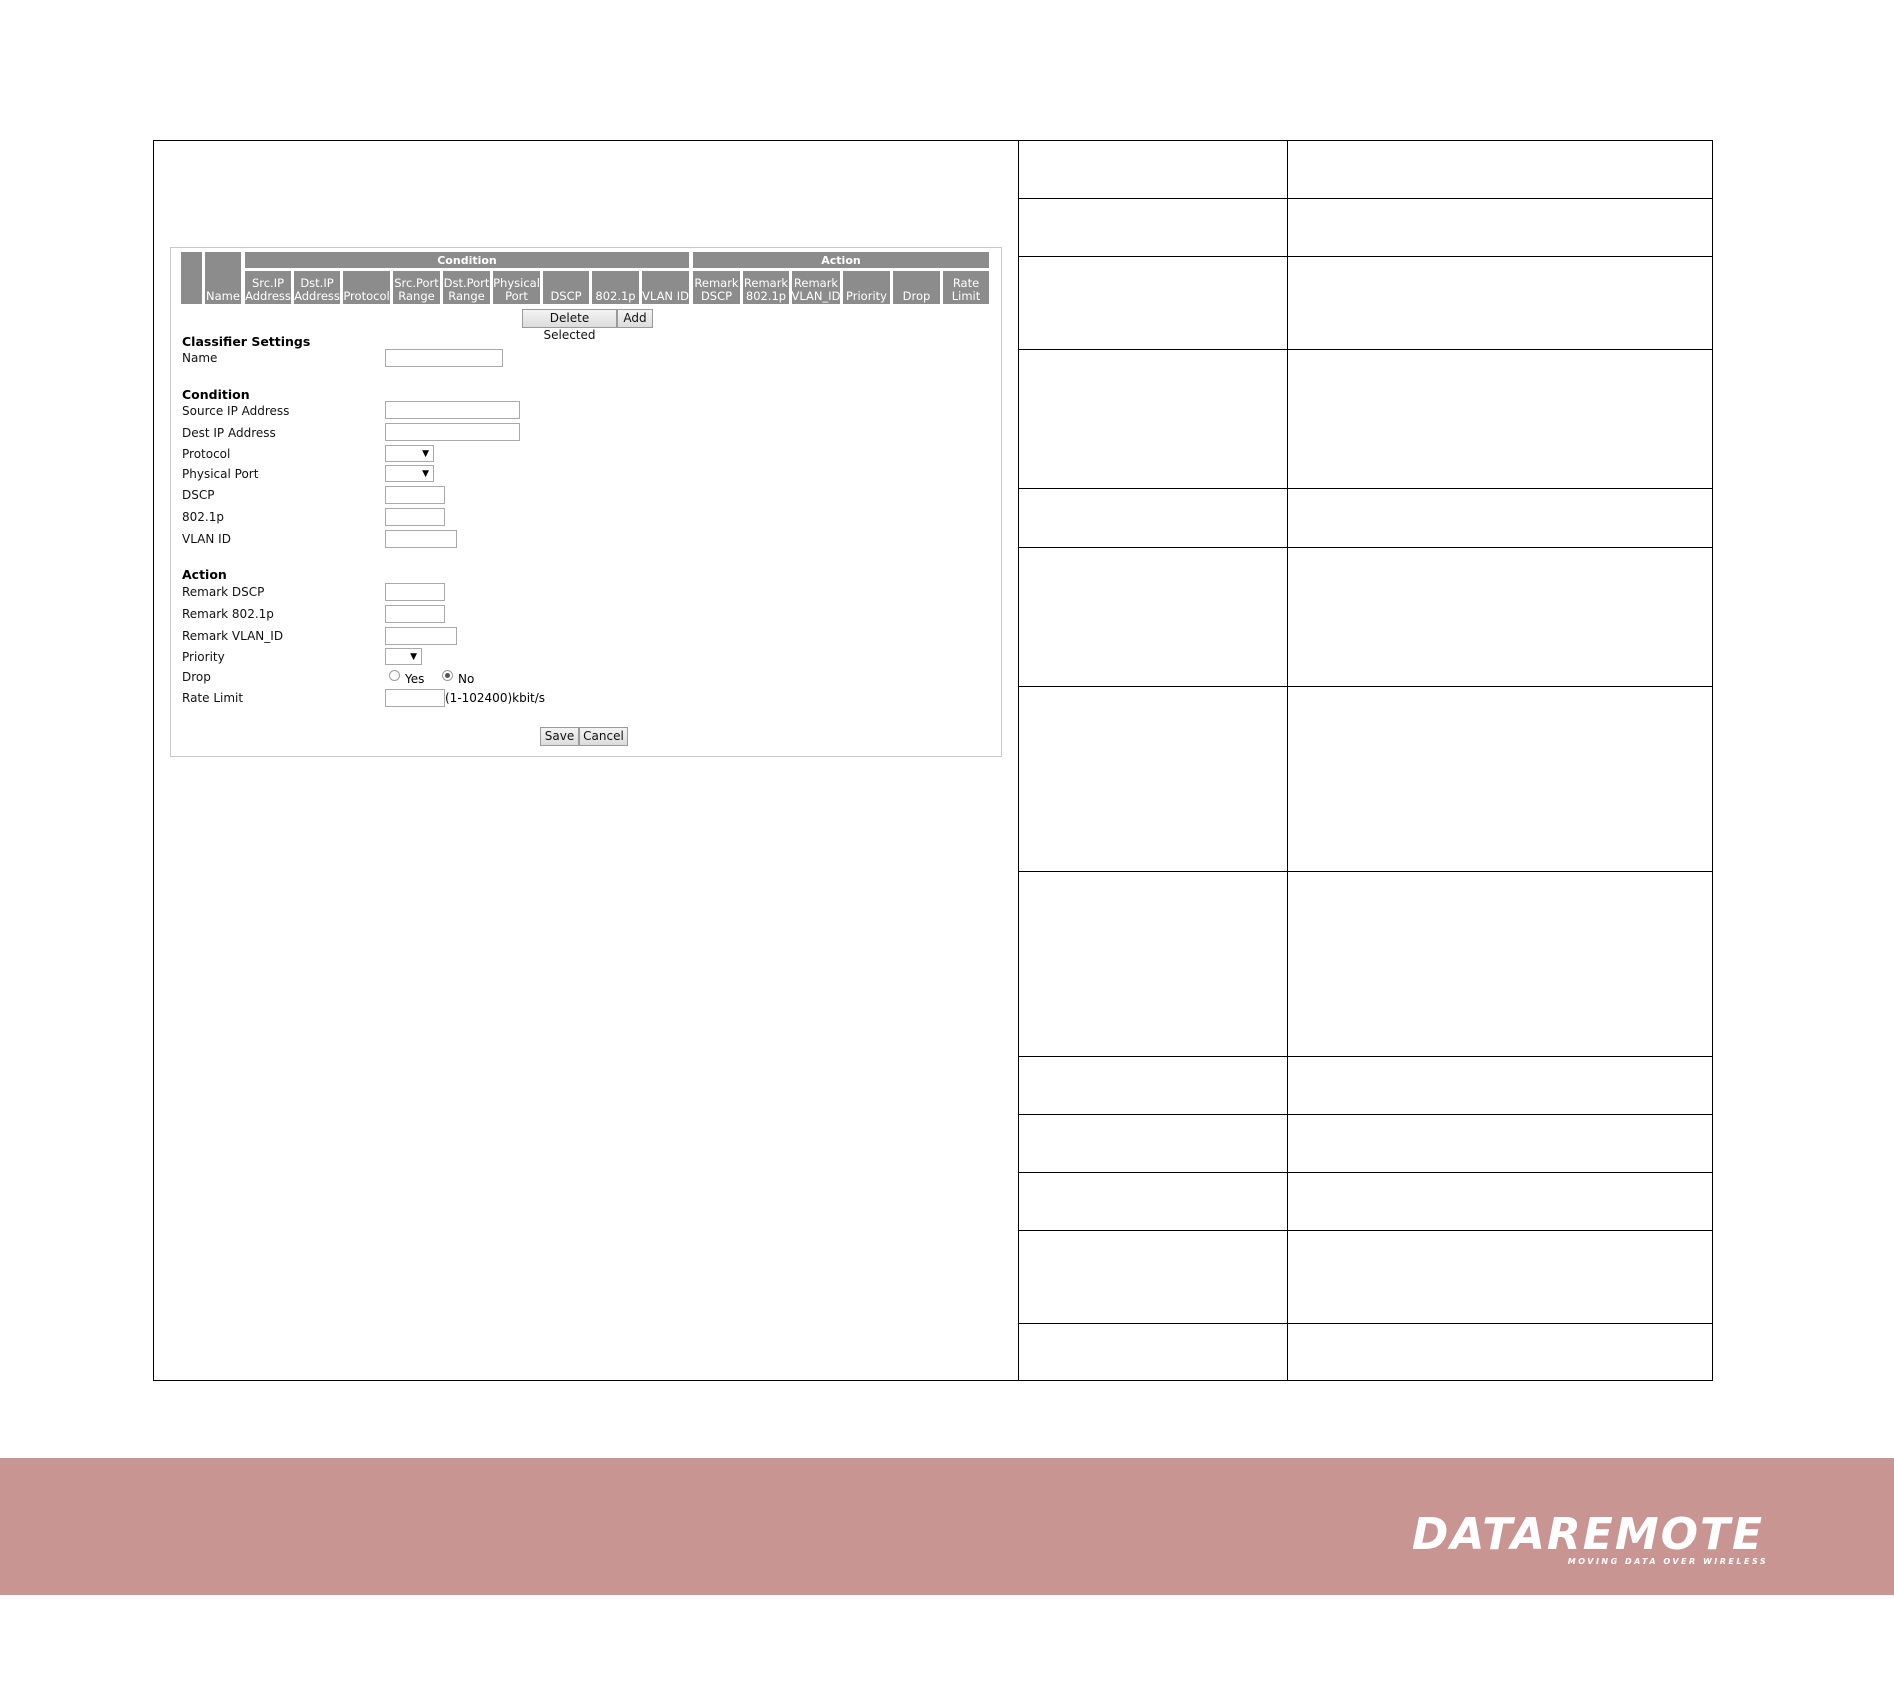 The height and width of the screenshot is (1684, 1894). I want to click on remark-8021p-label: Remark 802.1p, so click(228, 614).